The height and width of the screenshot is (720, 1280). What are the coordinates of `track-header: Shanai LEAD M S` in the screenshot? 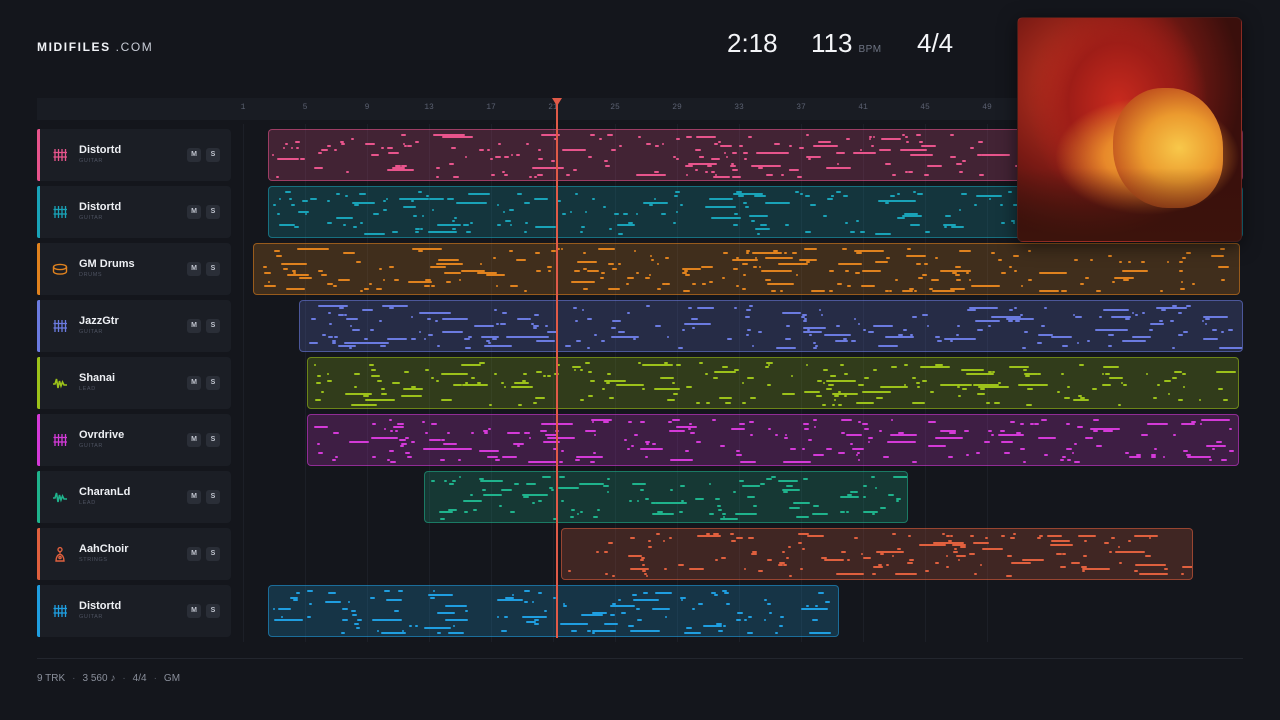 It's located at (134, 383).